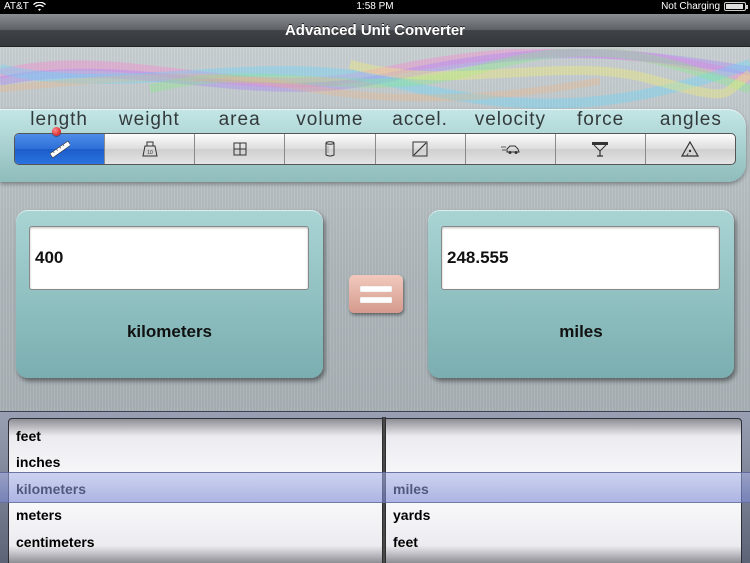 The height and width of the screenshot is (563, 750). Describe the element at coordinates (376, 288) in the screenshot. I see `equals-bar-top` at that location.